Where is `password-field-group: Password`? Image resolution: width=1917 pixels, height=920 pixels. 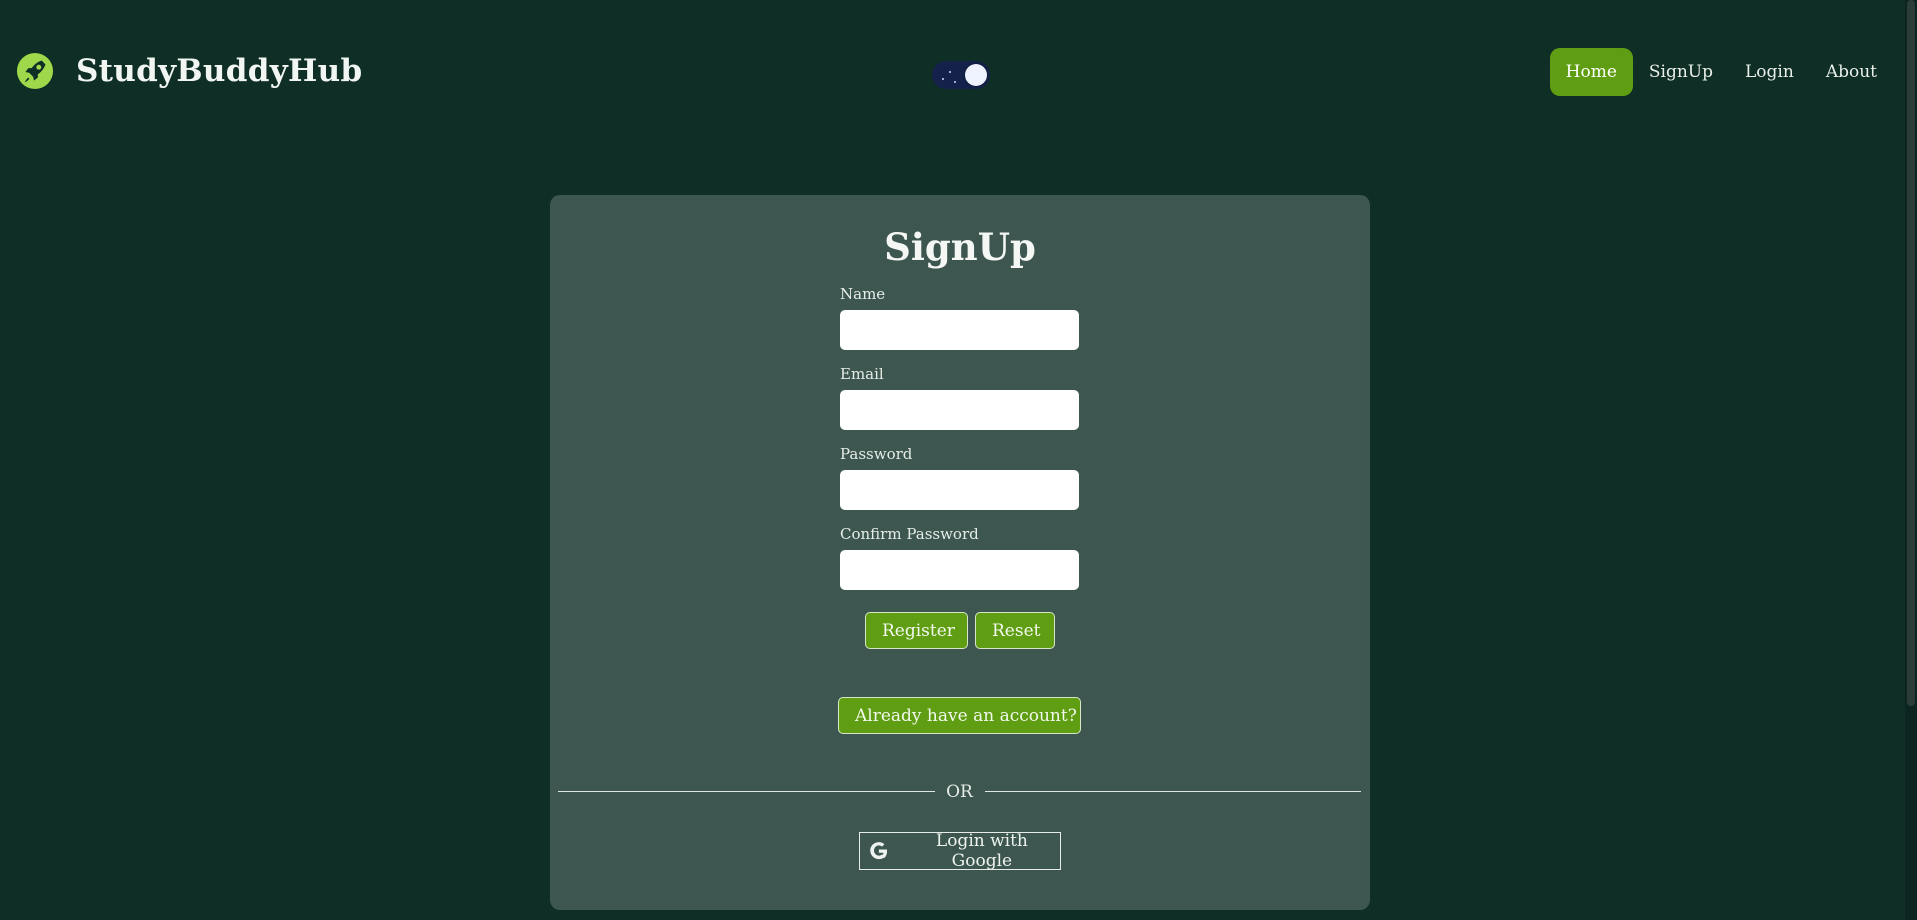
password-field-group: Password is located at coordinates (960, 477).